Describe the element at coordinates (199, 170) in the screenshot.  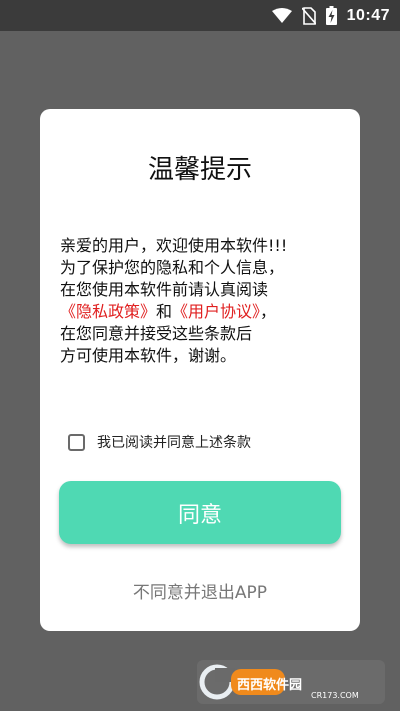
I see `dialog-title: 温馨提示` at that location.